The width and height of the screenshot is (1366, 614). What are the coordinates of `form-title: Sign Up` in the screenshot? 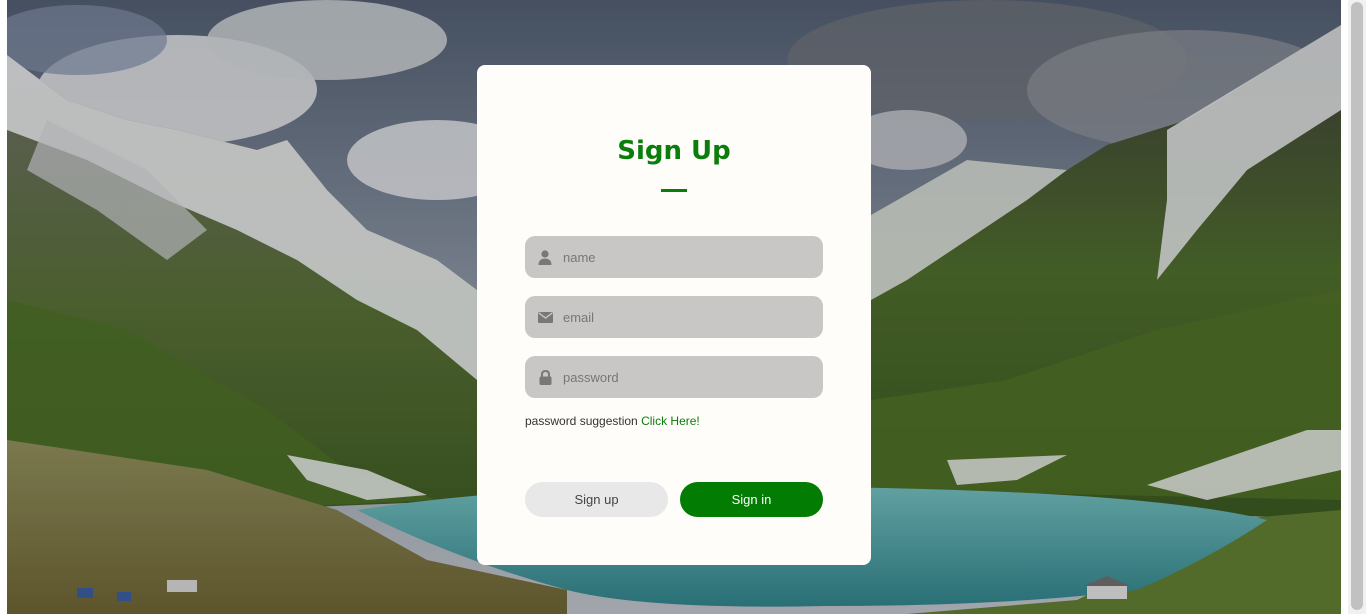 It's located at (674, 151).